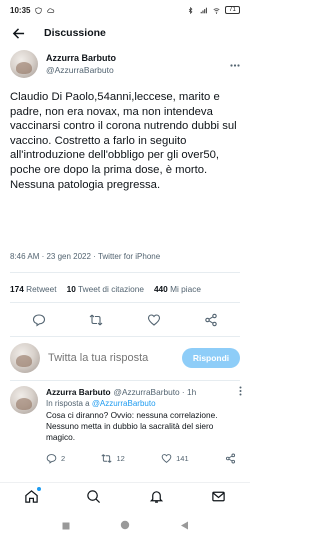 Image resolution: width=320 pixels, height=542 pixels. What do you see at coordinates (192, 392) in the screenshot?
I see `reply-age: 1h` at bounding box center [192, 392].